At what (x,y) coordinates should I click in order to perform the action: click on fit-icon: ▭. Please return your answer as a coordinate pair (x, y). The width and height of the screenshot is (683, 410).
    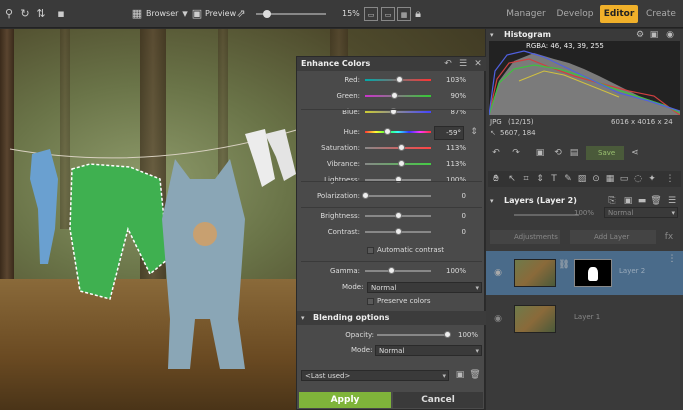
    Looking at the image, I should click on (371, 14).